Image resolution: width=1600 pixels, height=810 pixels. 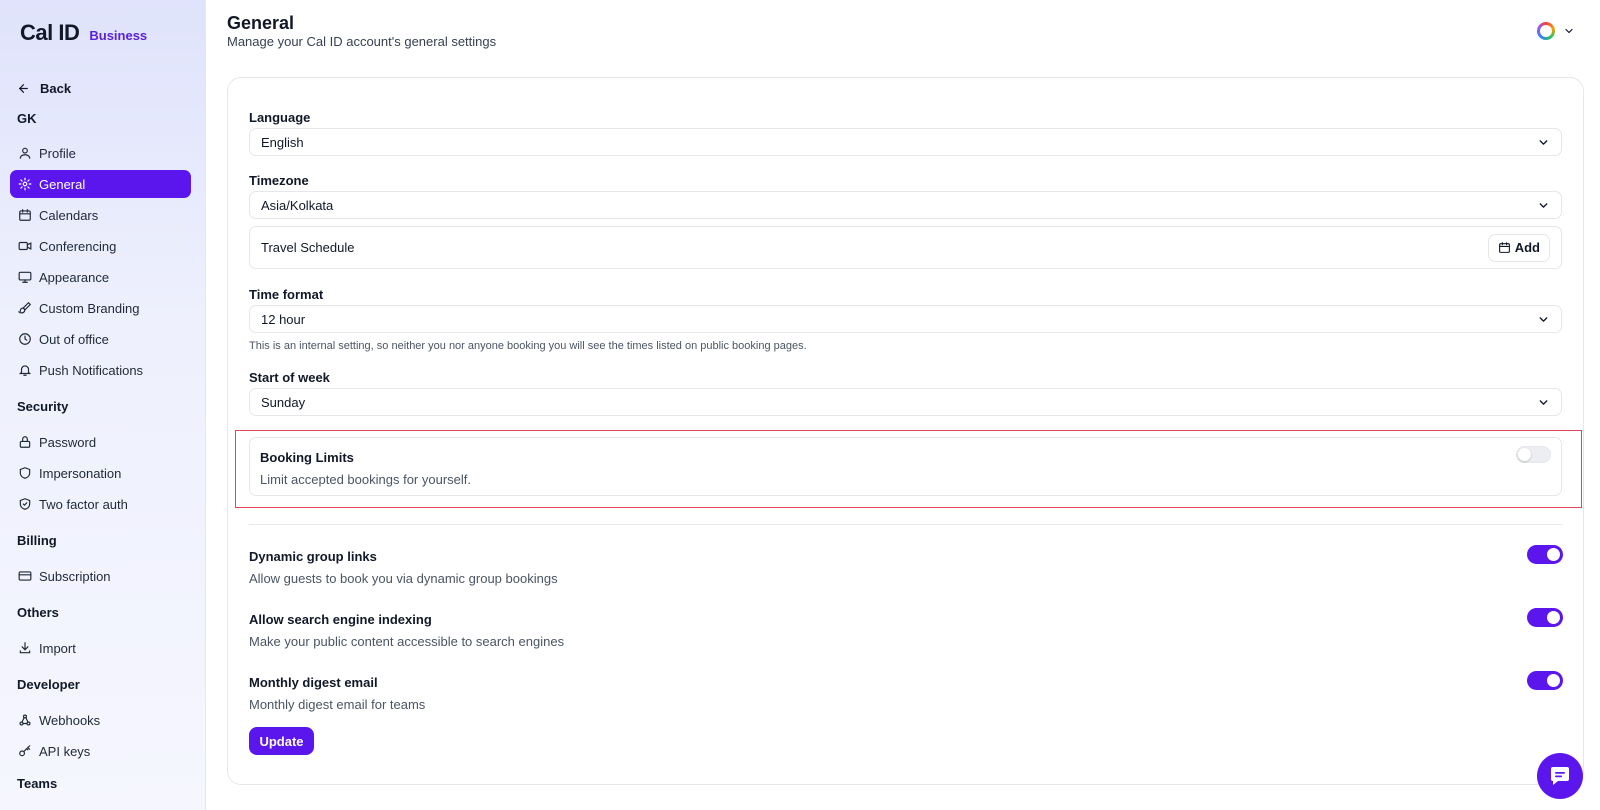 I want to click on add-button-label: Add, so click(x=1527, y=247).